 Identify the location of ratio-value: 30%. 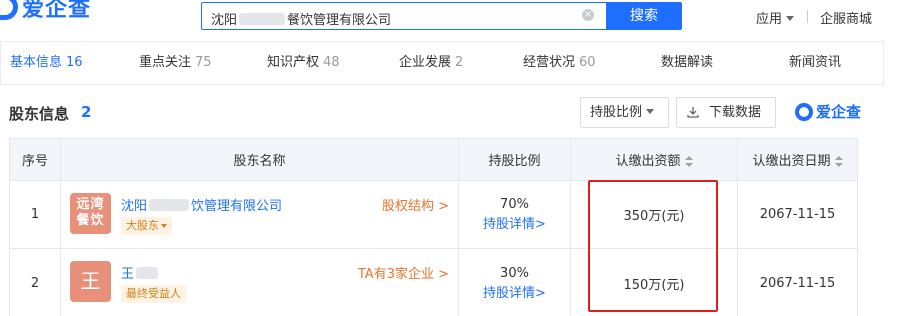
(514, 273).